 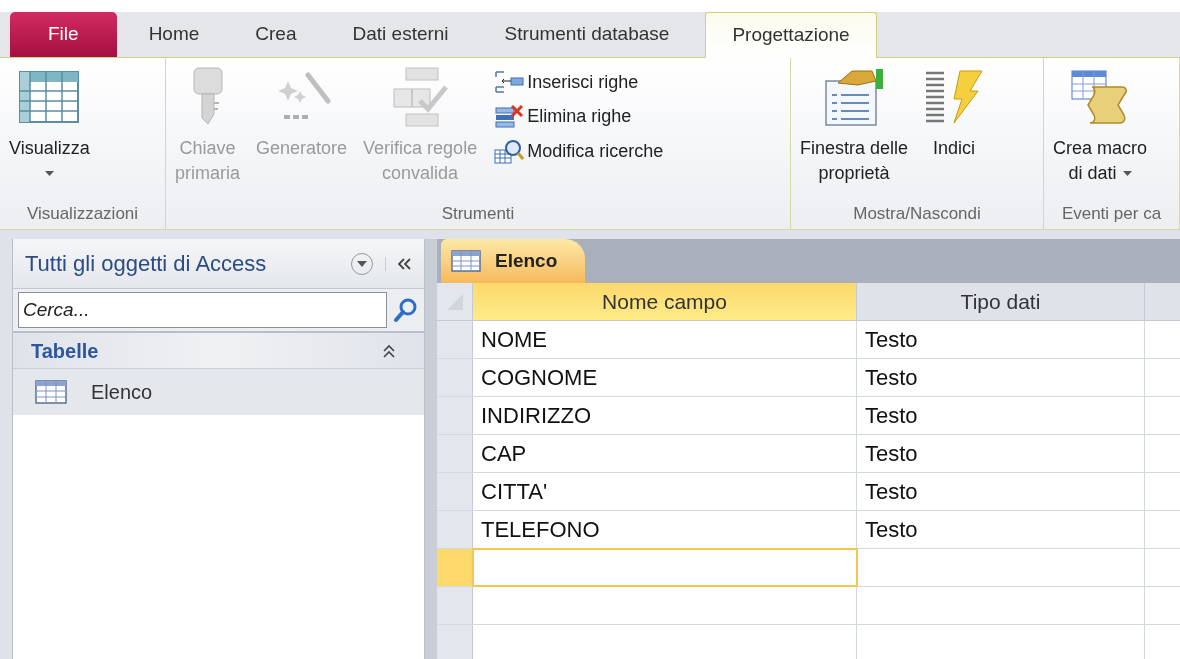 I want to click on collapse-pane-button, so click(x=398, y=263).